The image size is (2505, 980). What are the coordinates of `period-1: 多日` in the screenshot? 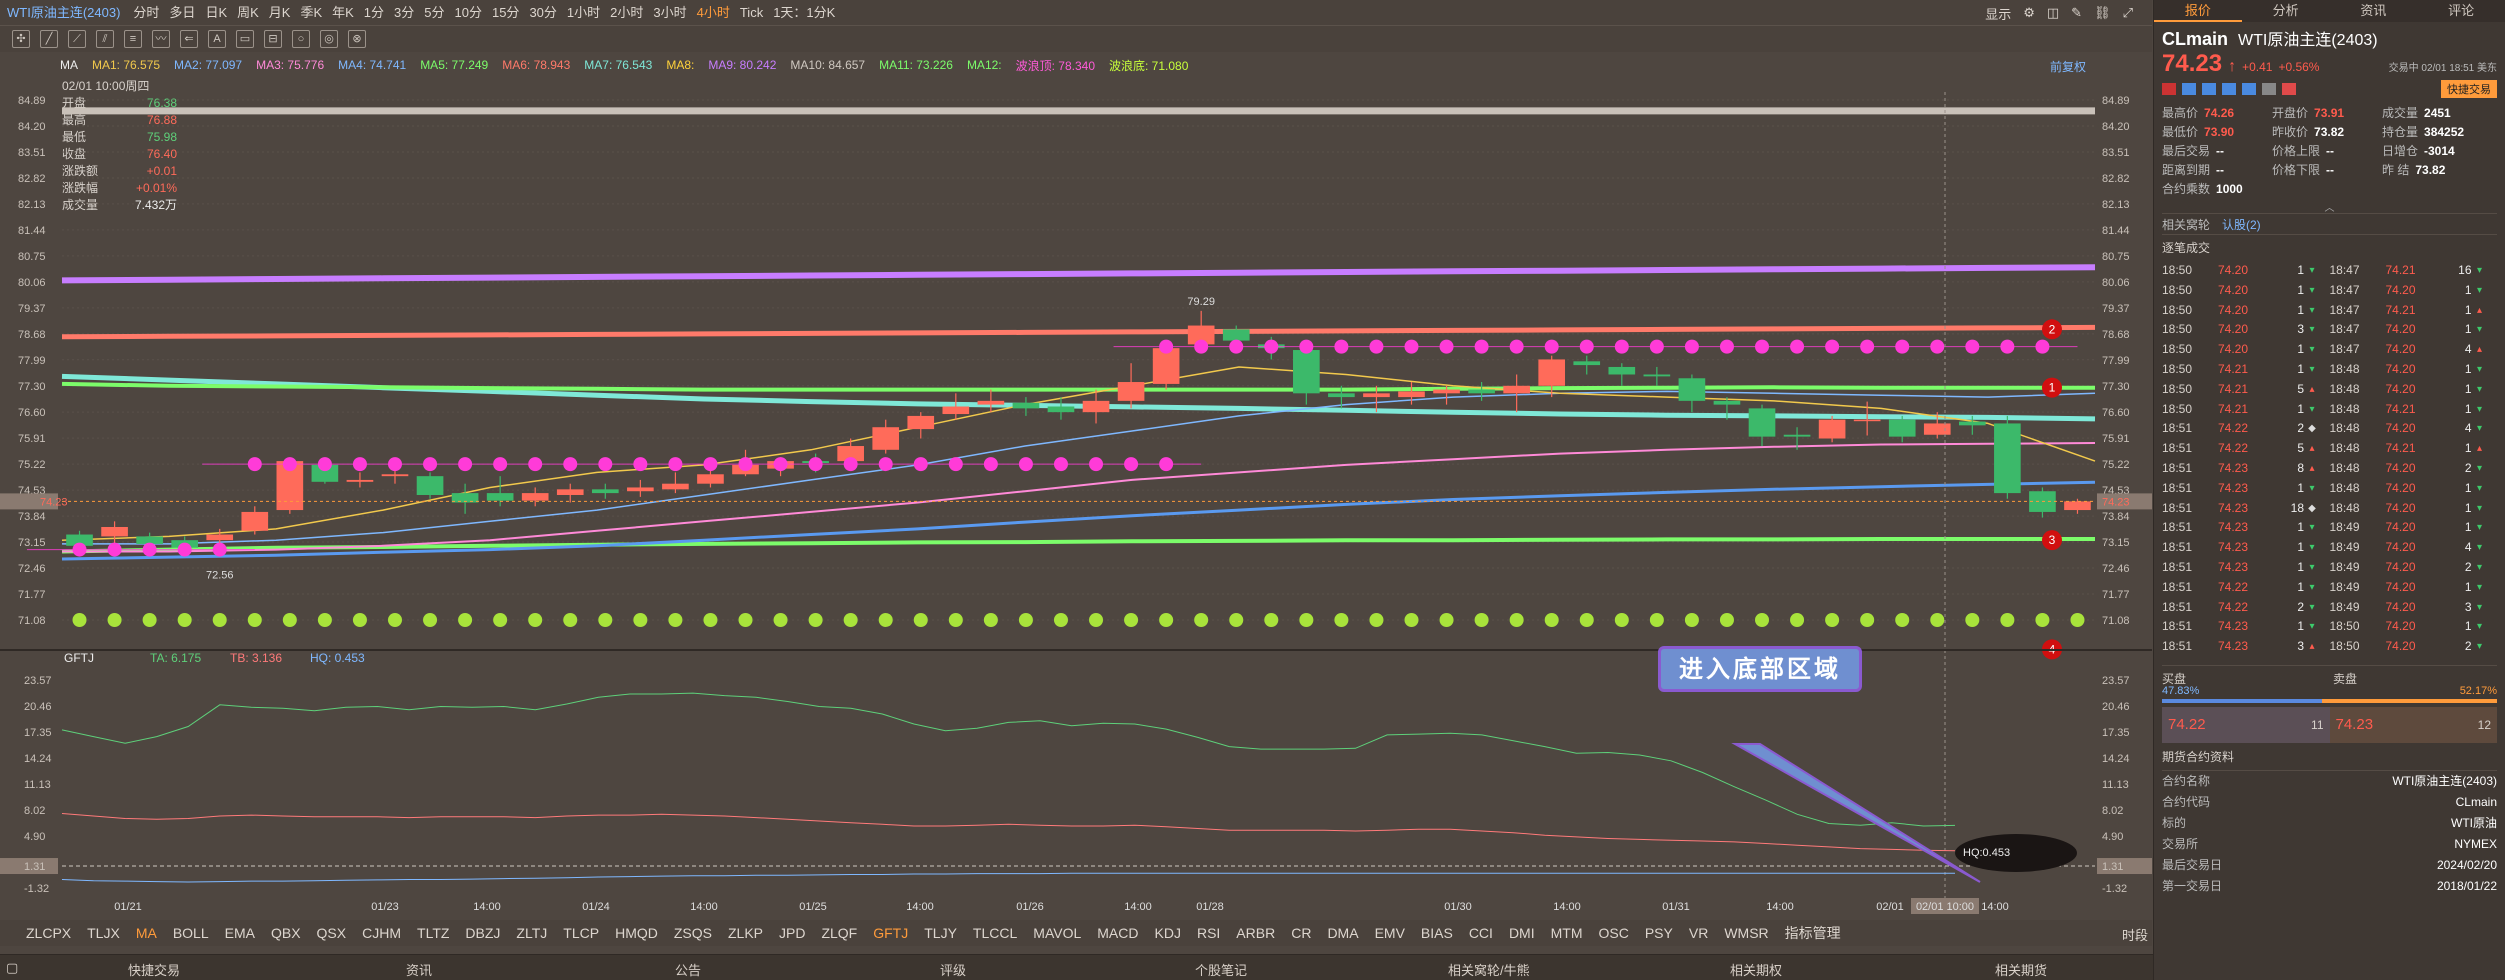 It's located at (182, 13).